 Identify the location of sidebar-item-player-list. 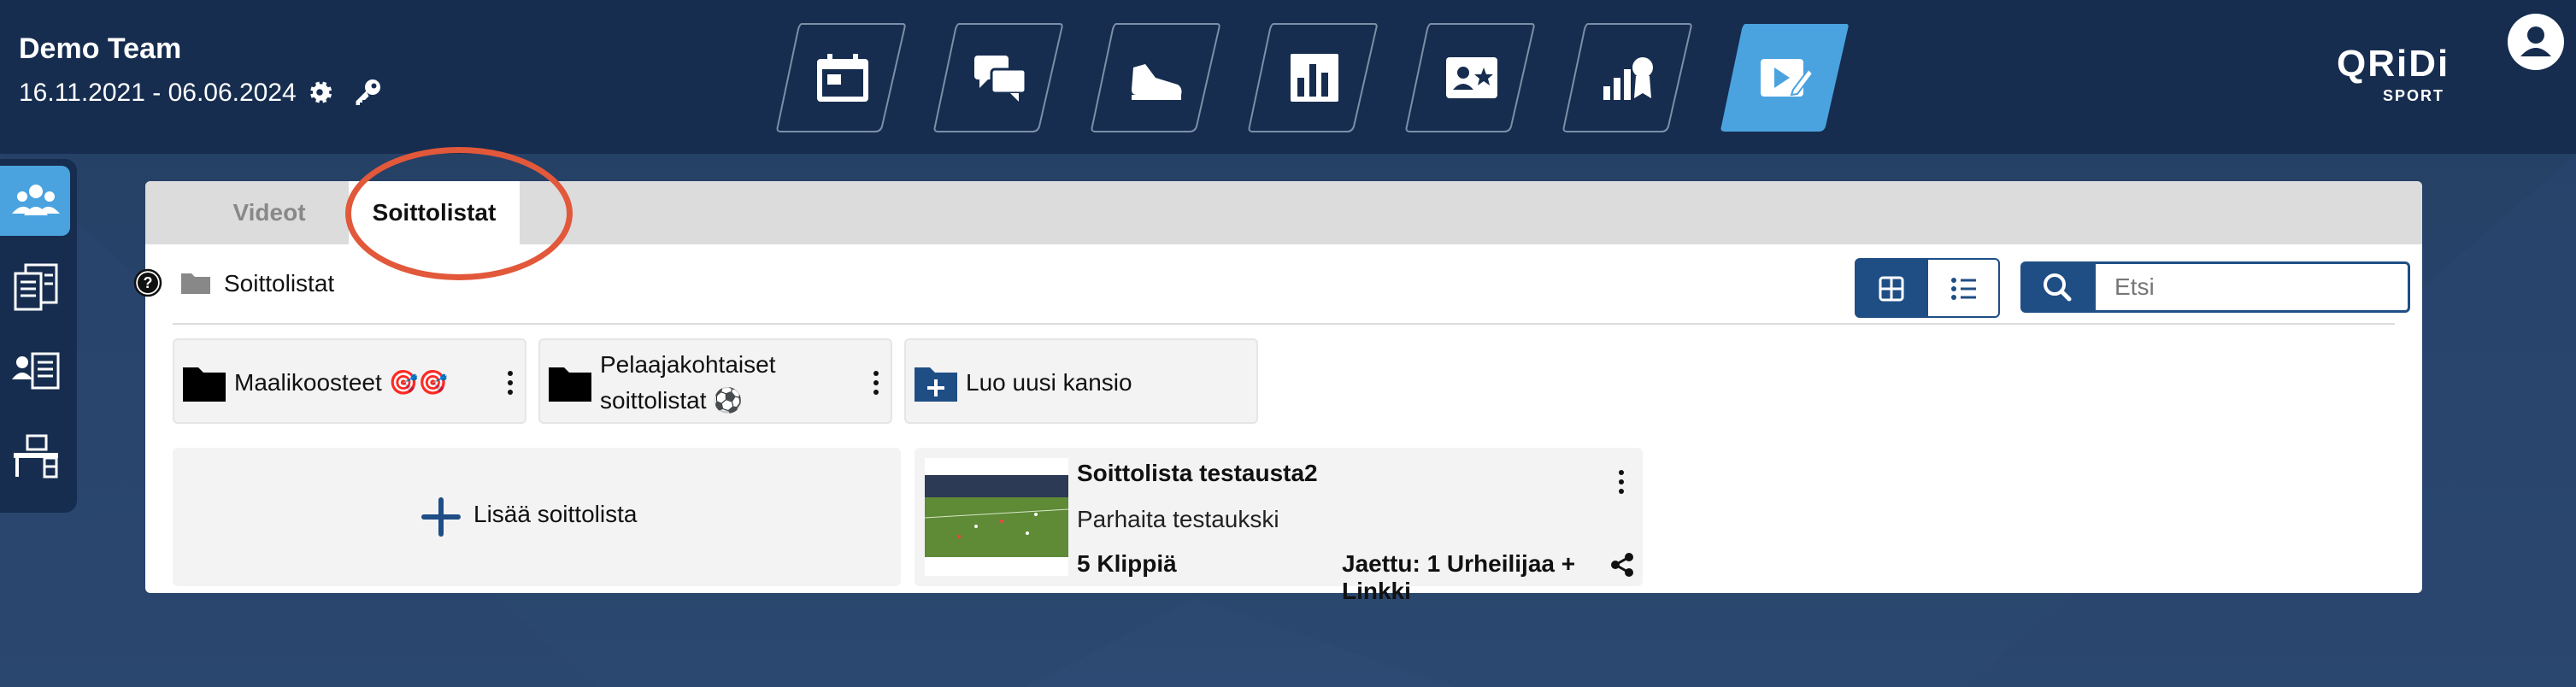
(35, 370).